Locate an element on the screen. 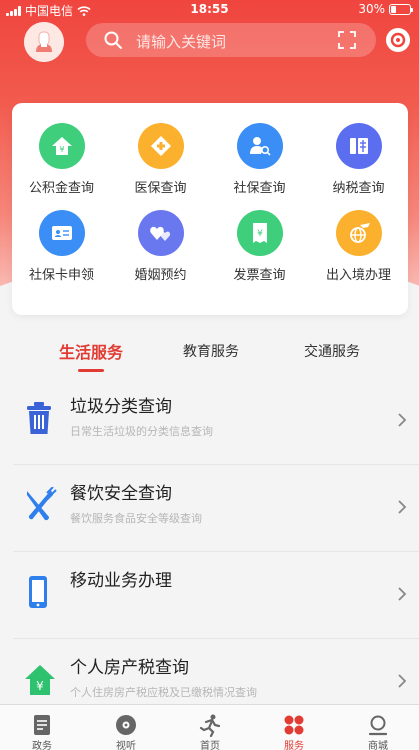  list-item-garbage: 垃圾分类查询 日常生活垃圾的分类信息查询 is located at coordinates (216, 421).